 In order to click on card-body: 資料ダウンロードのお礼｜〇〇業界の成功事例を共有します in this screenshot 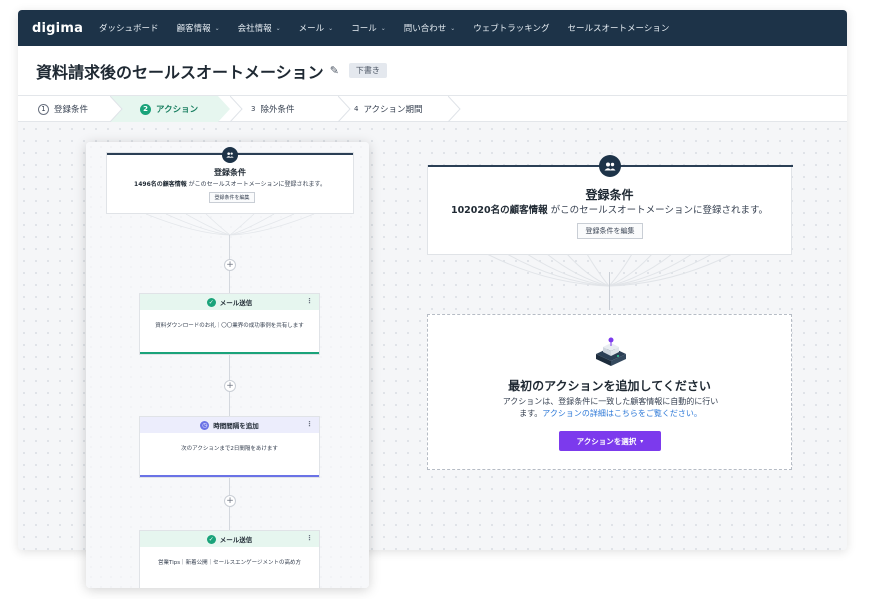, I will do `click(229, 326)`.